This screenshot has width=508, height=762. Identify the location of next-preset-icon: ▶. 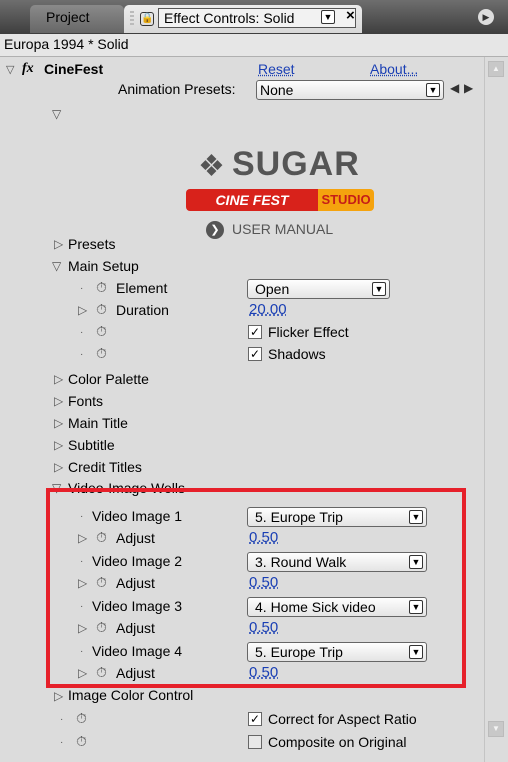
(468, 88).